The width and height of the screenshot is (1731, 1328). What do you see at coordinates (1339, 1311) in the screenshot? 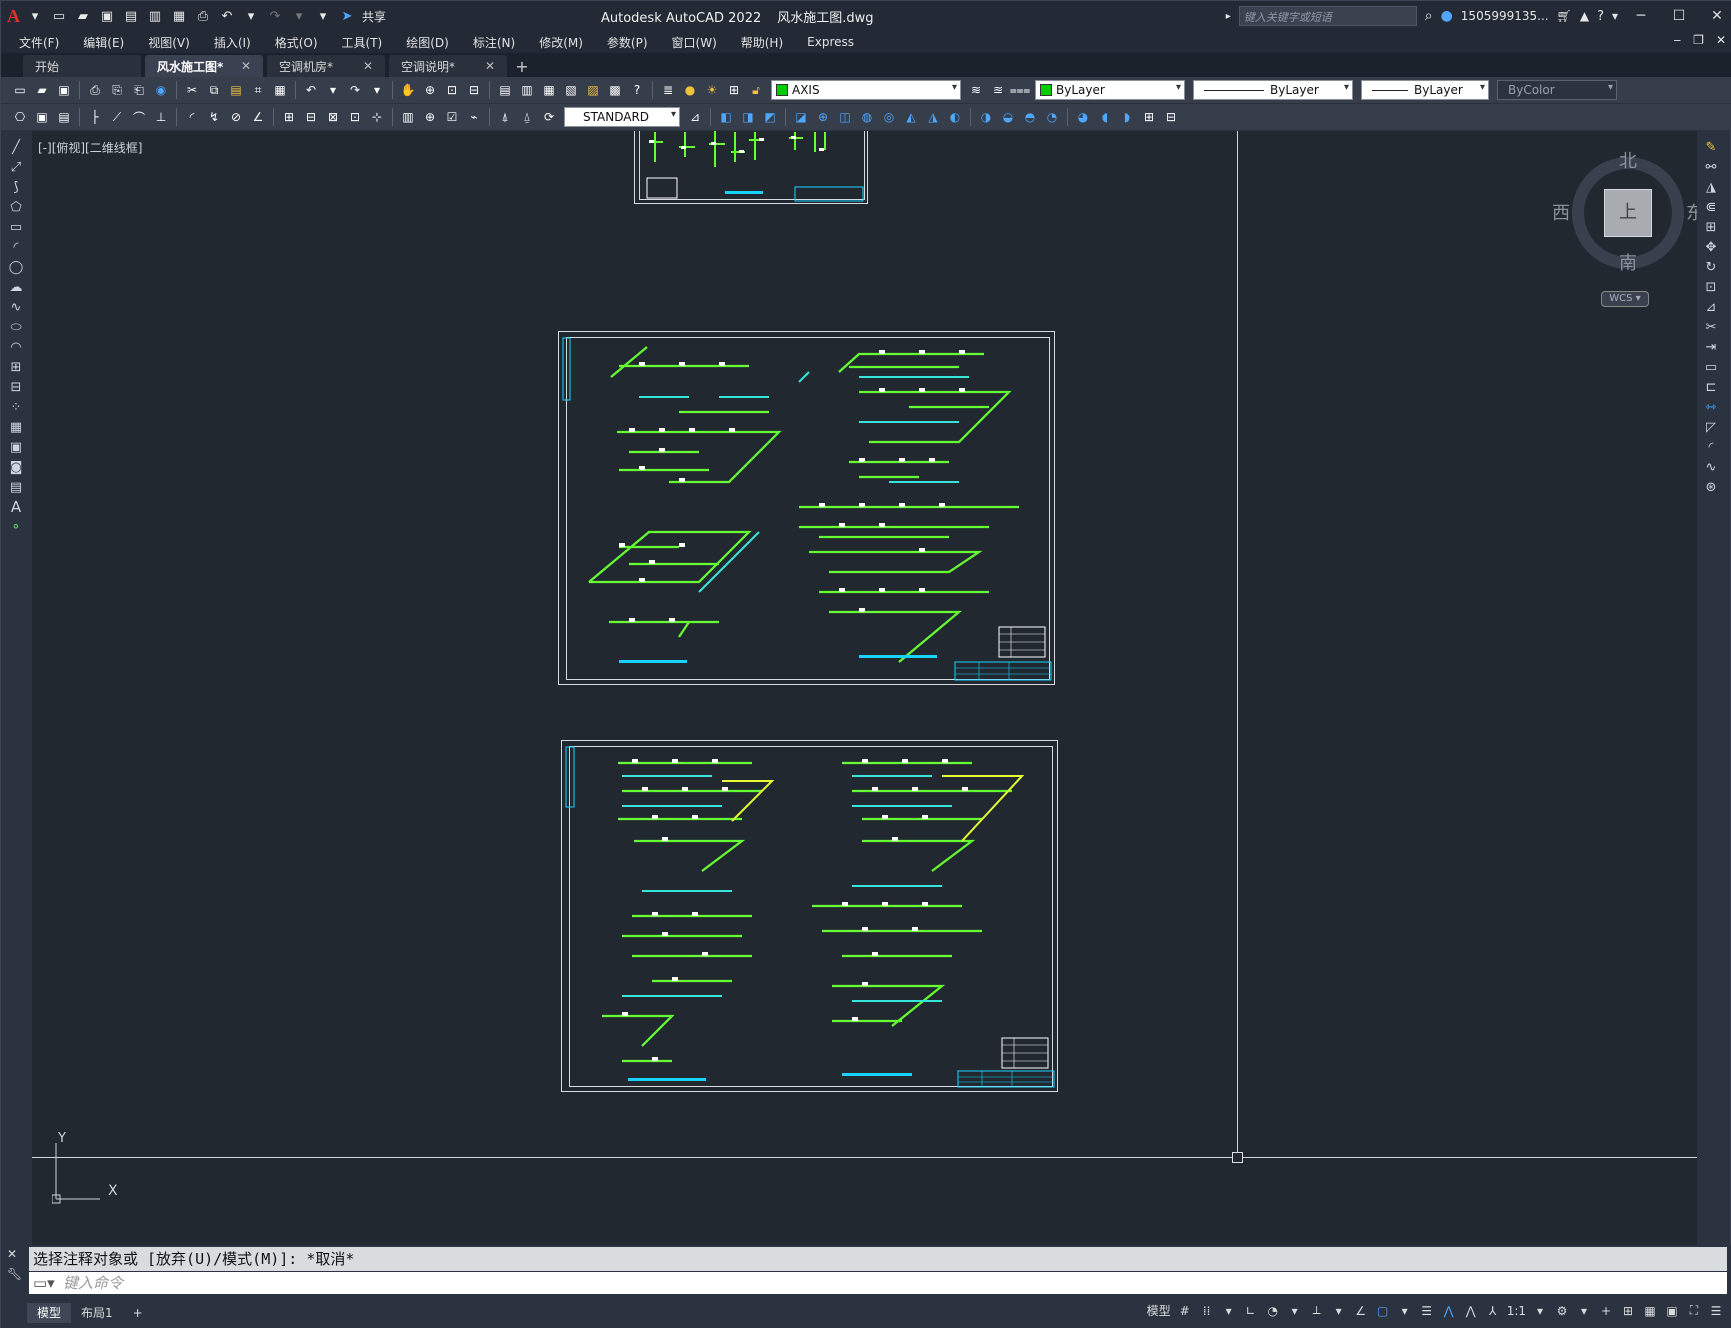
I see `isodraft-dropdown-icon: ▾` at bounding box center [1339, 1311].